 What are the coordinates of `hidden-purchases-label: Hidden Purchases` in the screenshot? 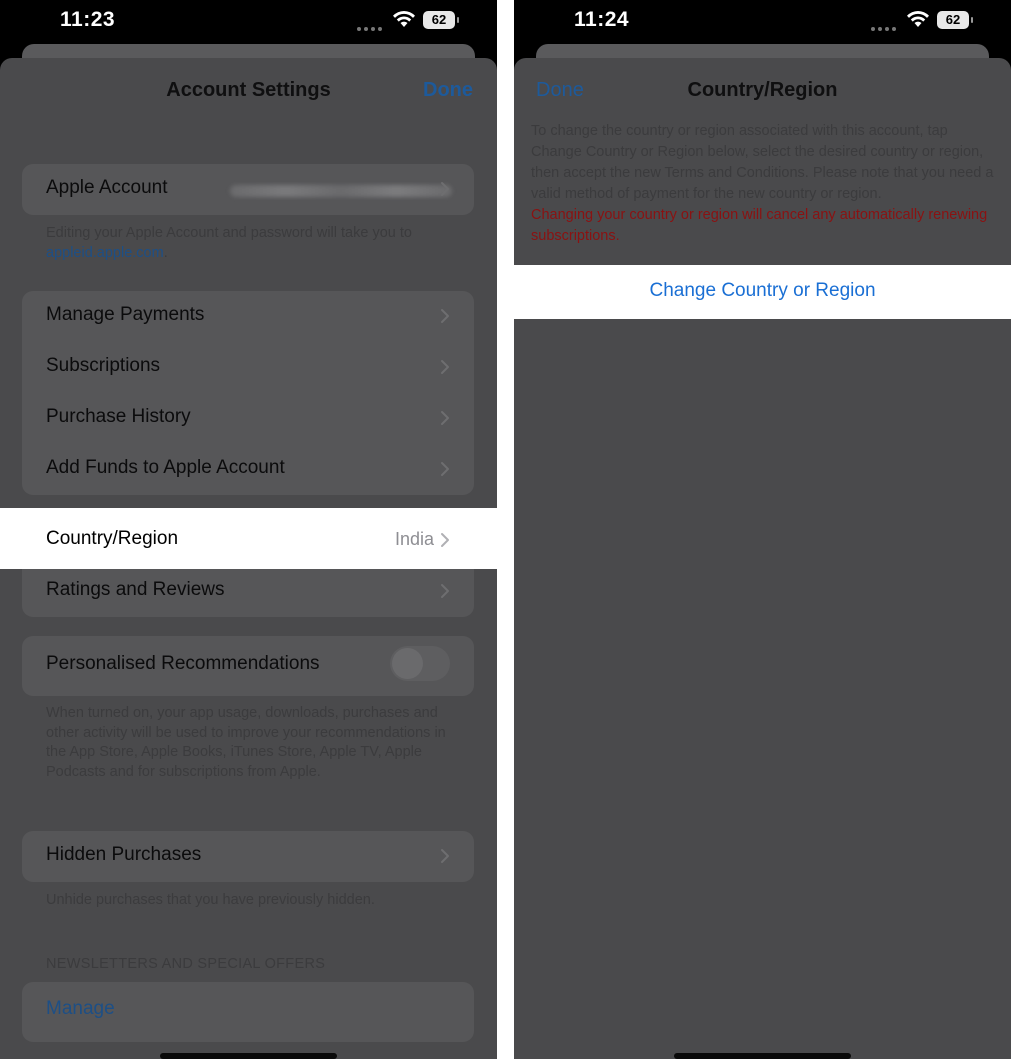 It's located at (124, 854).